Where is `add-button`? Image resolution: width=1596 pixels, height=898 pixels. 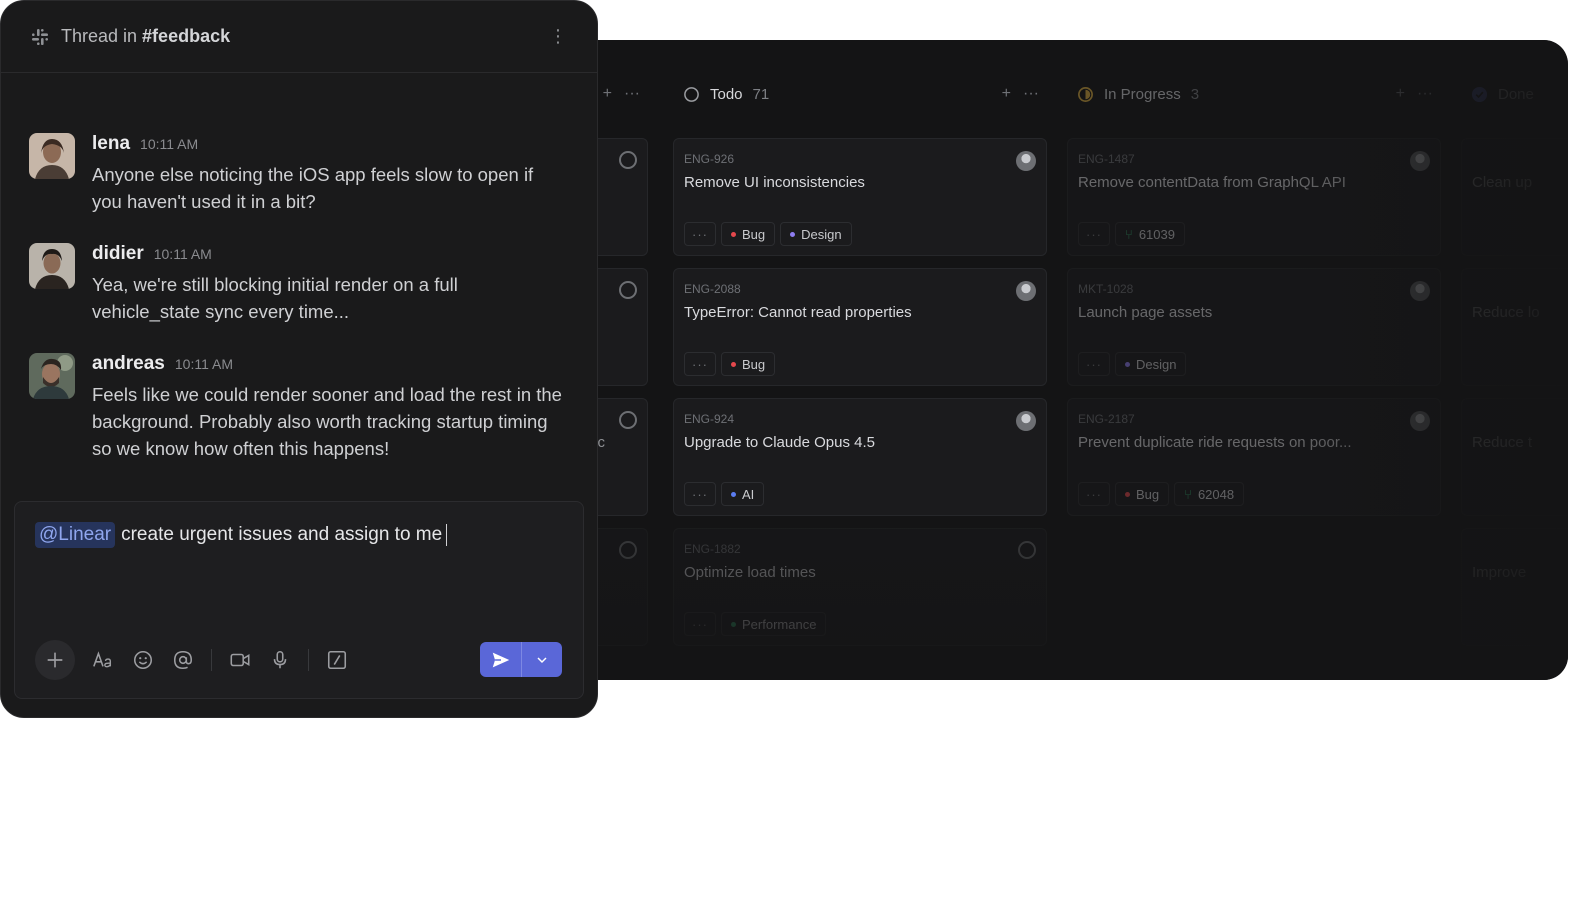 add-button is located at coordinates (55, 660).